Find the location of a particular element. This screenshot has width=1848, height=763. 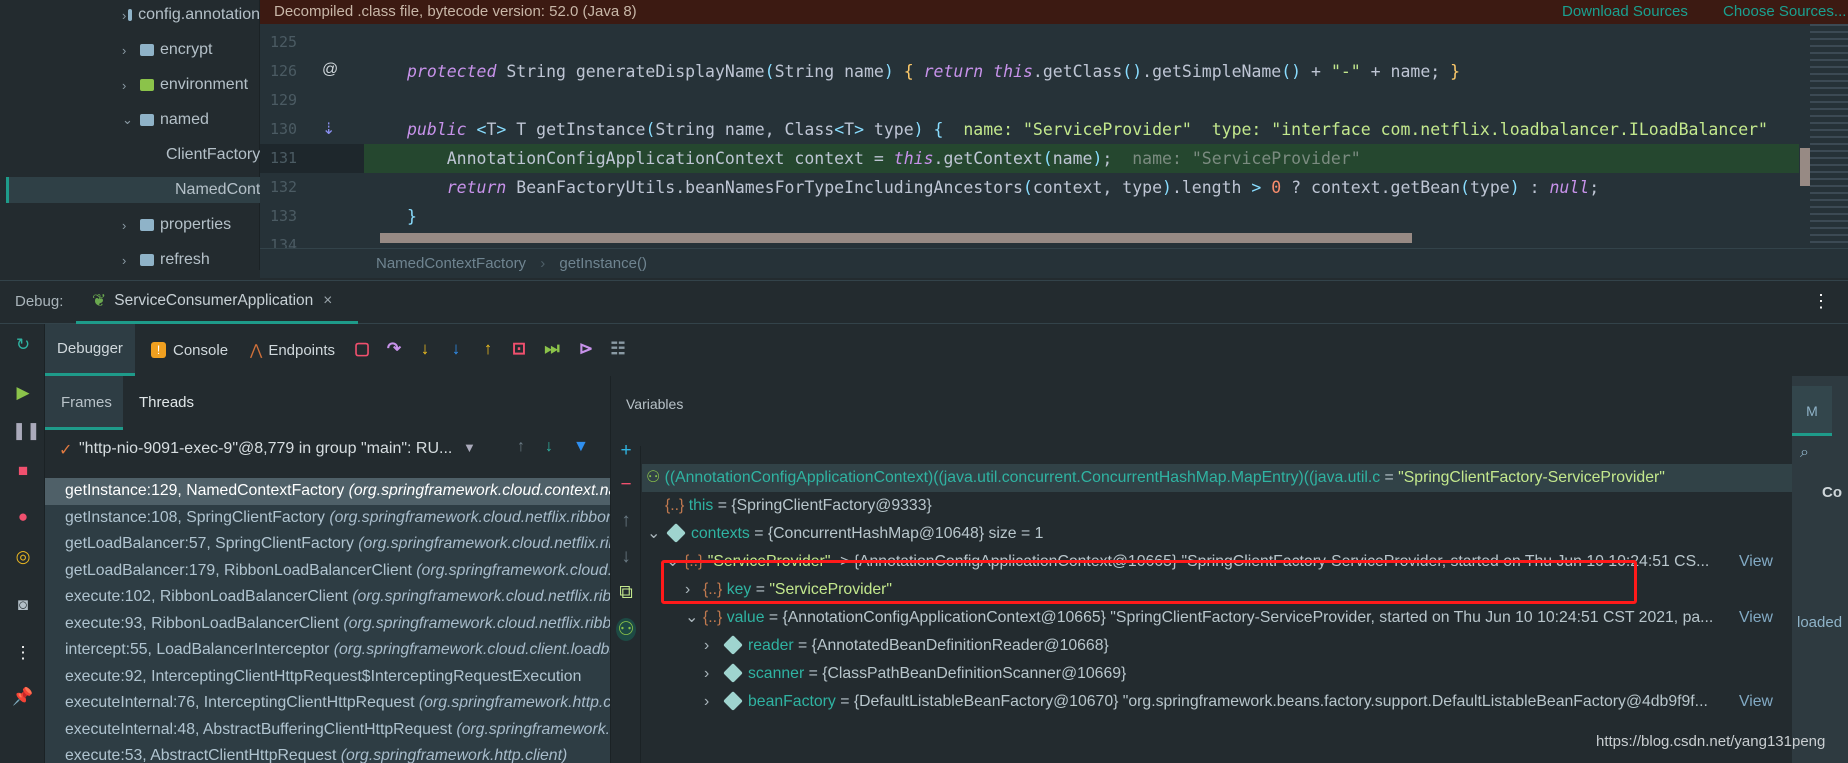

vertical-scrollbar is located at coordinates (1805, 167).